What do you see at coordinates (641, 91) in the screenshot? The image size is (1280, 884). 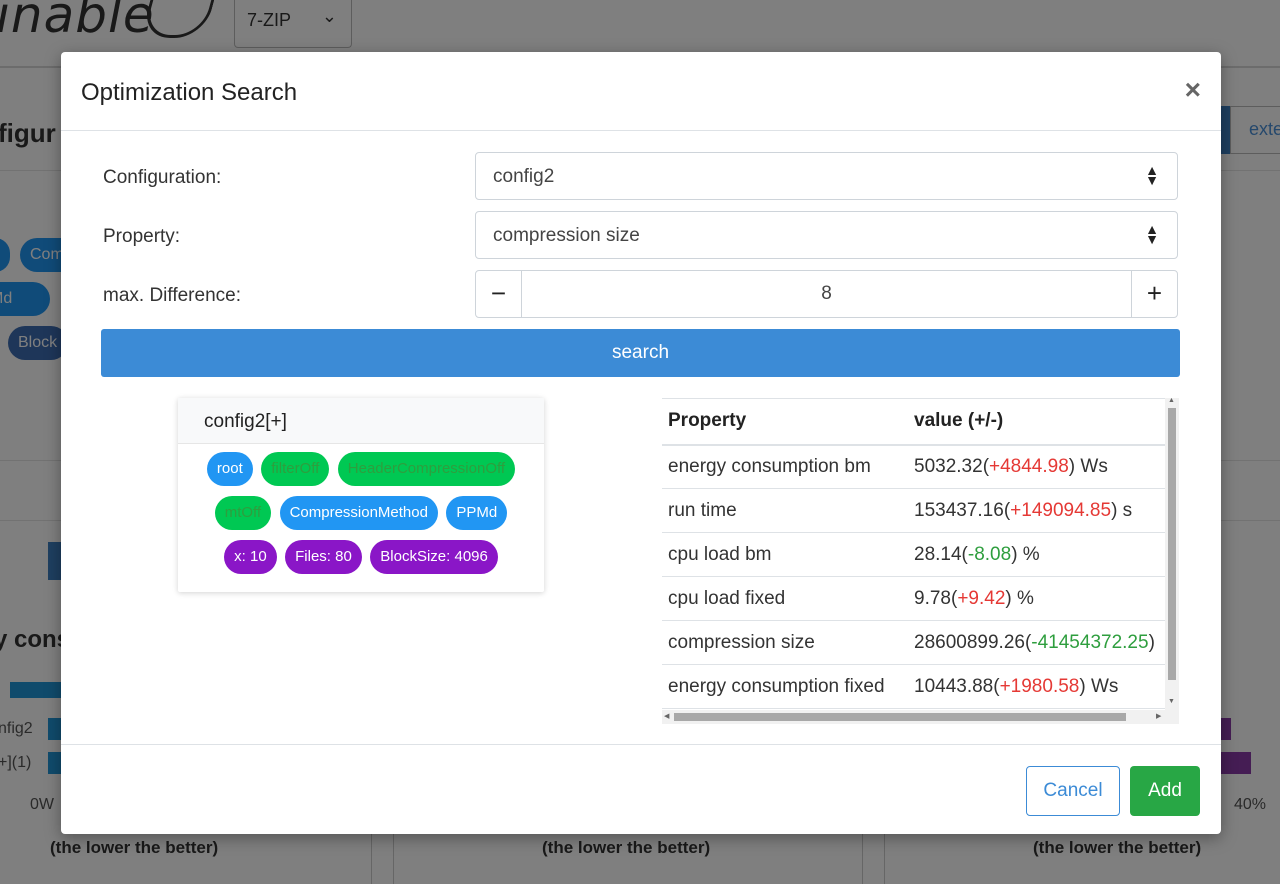 I see `modal-header: Optimization Search ×` at bounding box center [641, 91].